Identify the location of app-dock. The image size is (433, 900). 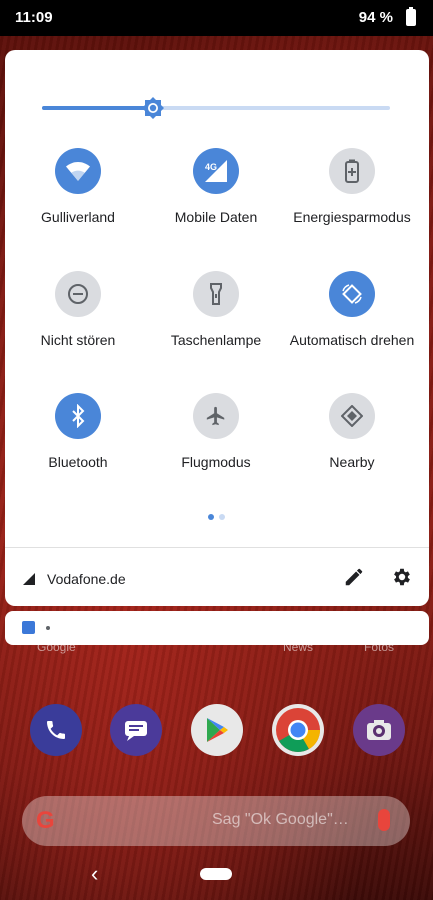
(216, 731).